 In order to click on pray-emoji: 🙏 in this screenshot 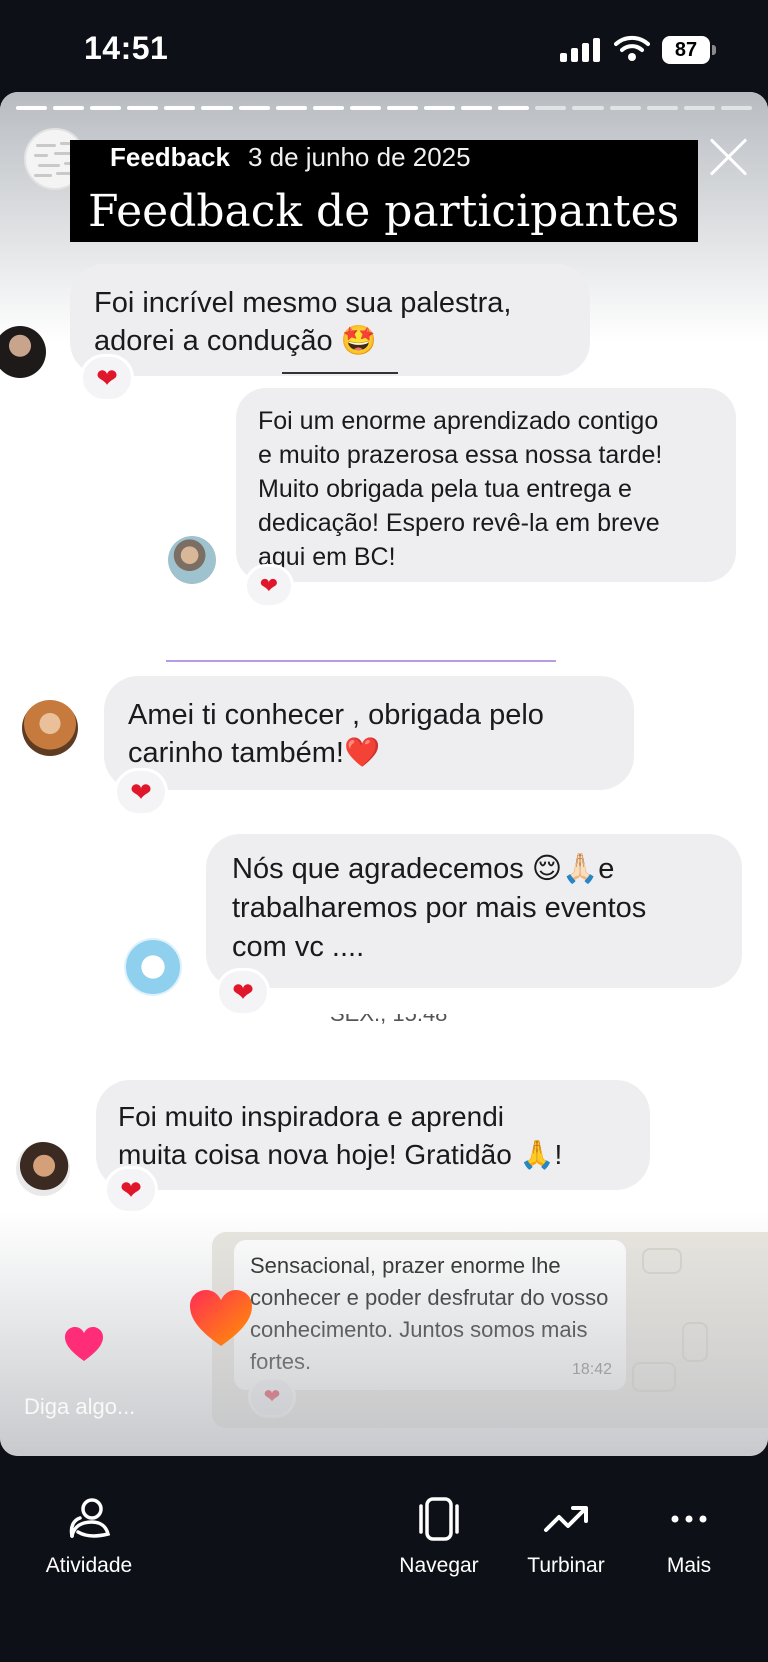, I will do `click(537, 1154)`.